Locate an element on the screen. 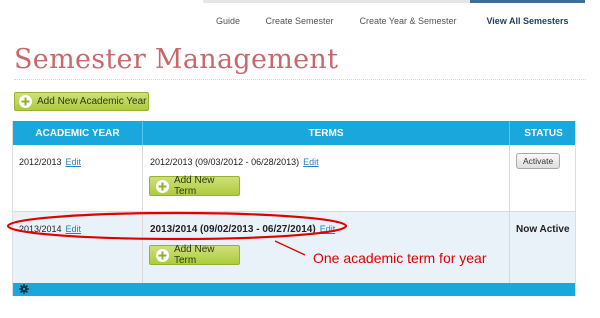  tab-create-semester: Create Semester is located at coordinates (299, 16).